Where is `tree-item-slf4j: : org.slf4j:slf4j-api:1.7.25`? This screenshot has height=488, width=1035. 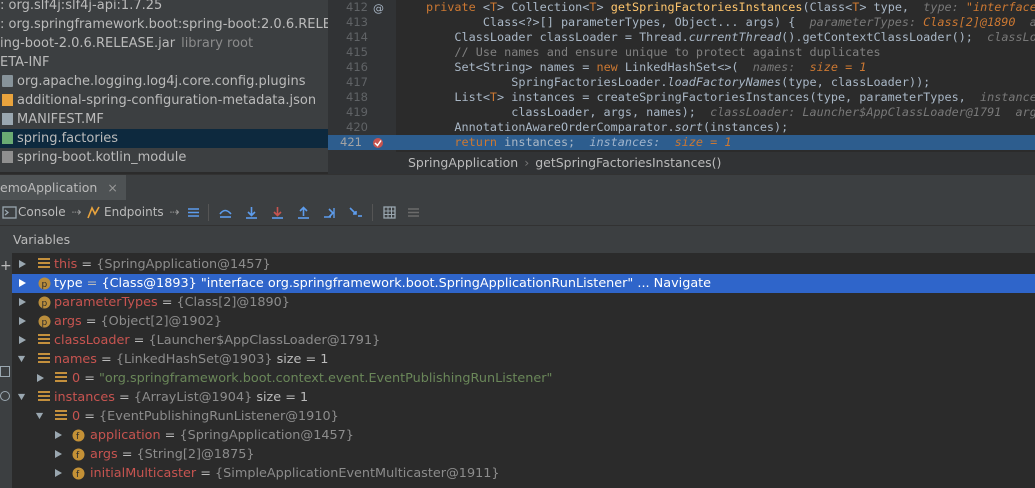 tree-item-slf4j: : org.slf4j:slf4j-api:1.7.25 is located at coordinates (81, 7).